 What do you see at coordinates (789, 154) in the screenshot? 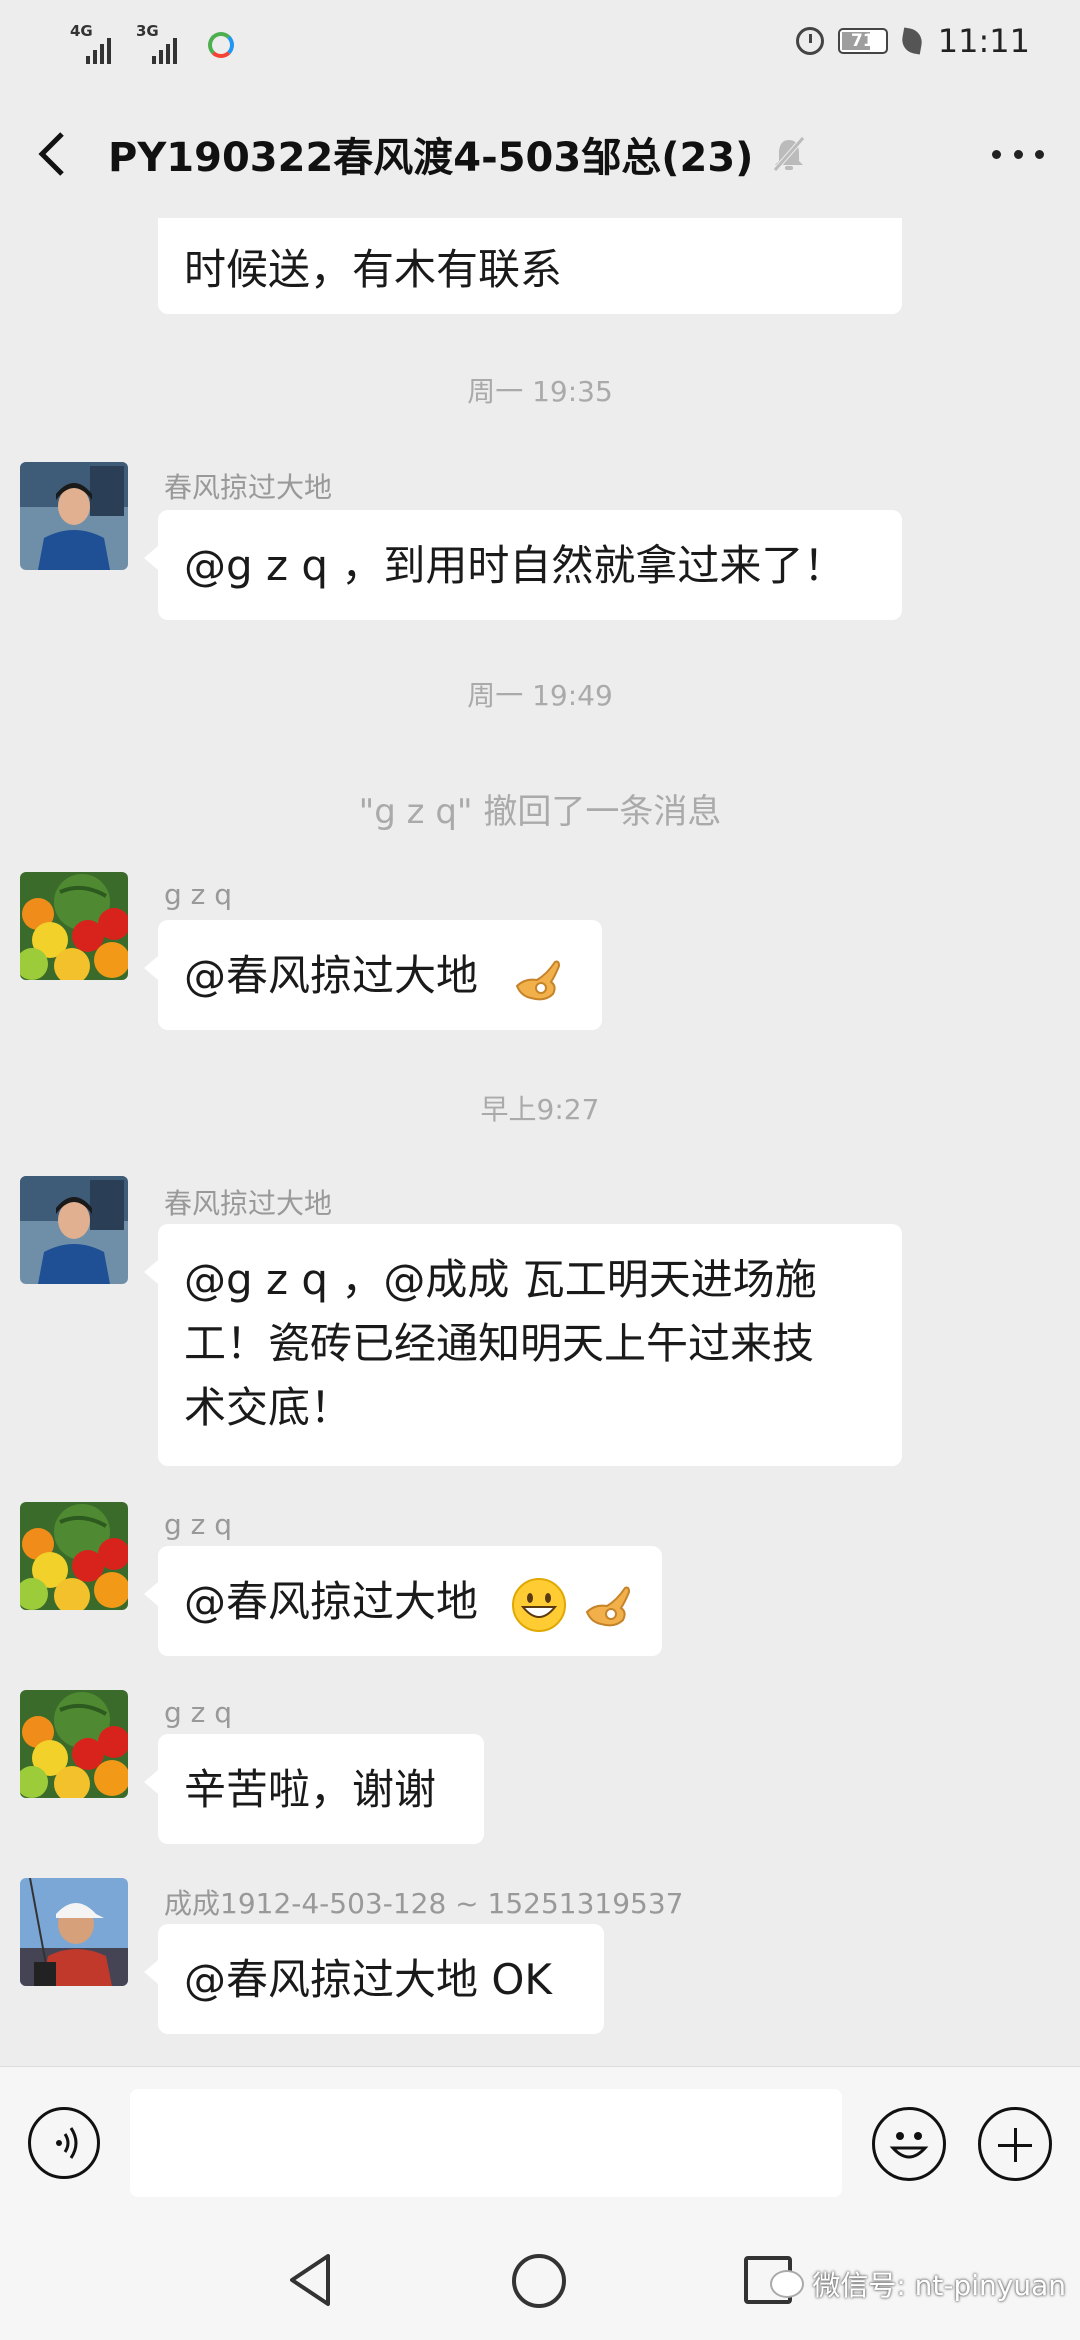
I see `mute-bell-icon` at bounding box center [789, 154].